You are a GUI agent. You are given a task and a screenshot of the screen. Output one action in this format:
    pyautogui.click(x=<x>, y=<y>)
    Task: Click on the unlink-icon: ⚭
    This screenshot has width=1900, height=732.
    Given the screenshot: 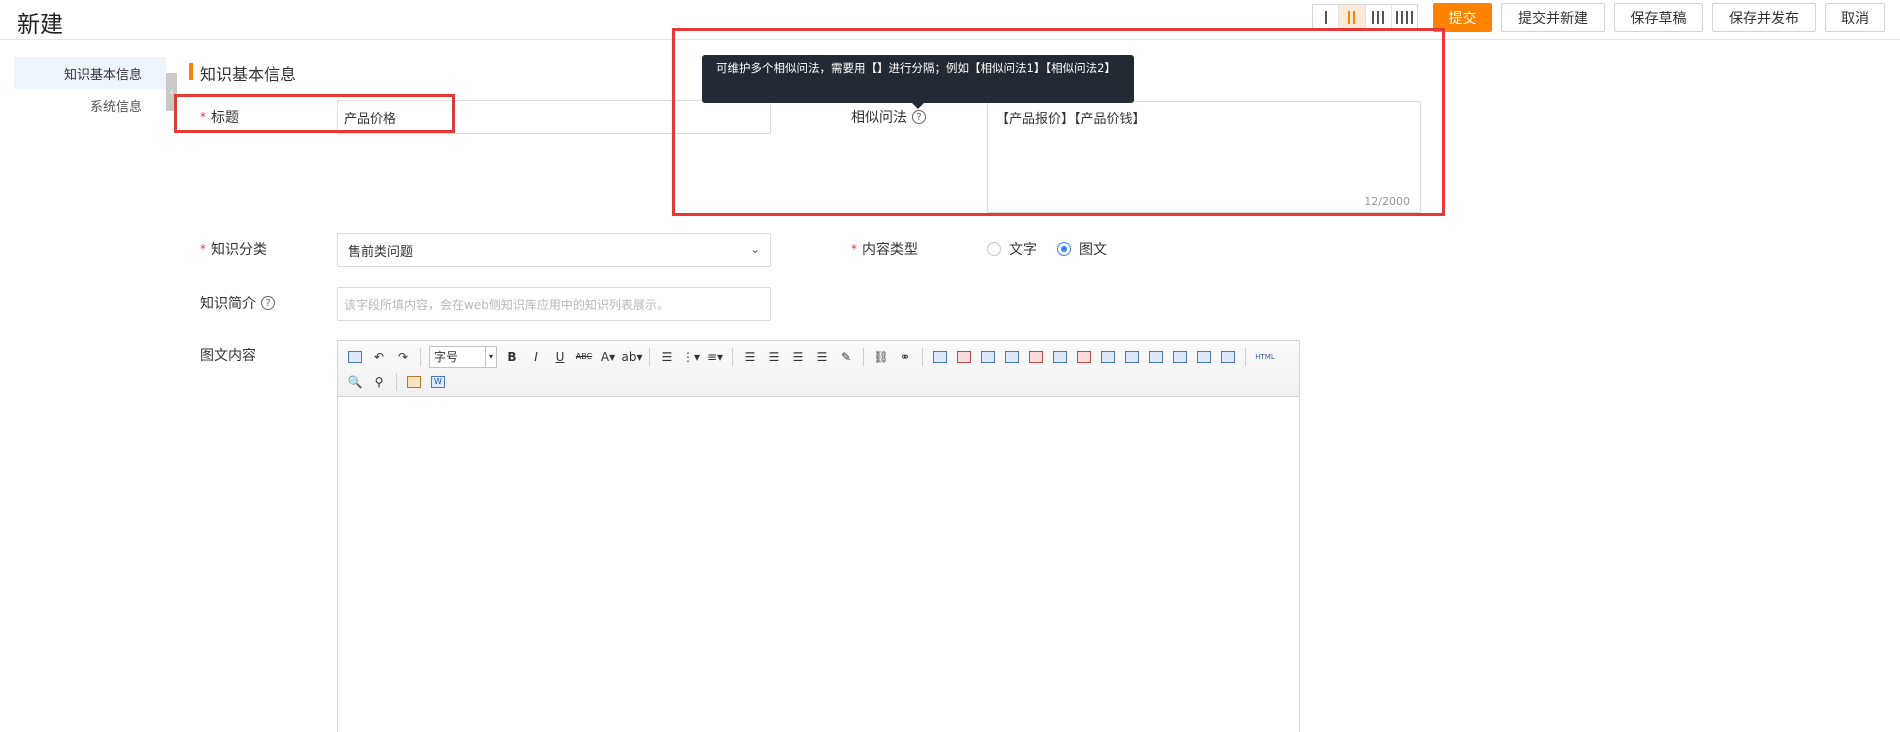 What is the action you would take?
    pyautogui.click(x=905, y=357)
    